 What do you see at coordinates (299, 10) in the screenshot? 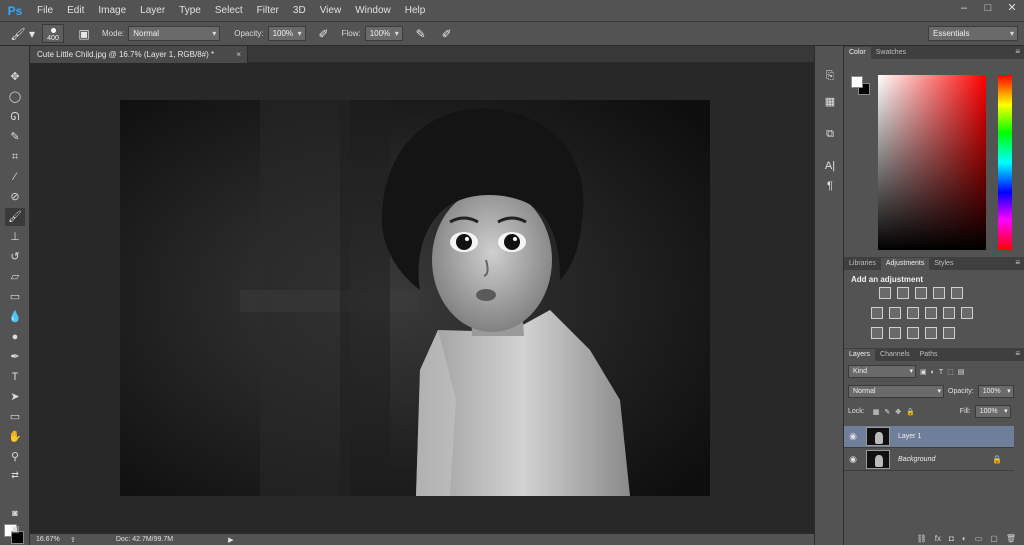
I see `menu-3d: 3D` at bounding box center [299, 10].